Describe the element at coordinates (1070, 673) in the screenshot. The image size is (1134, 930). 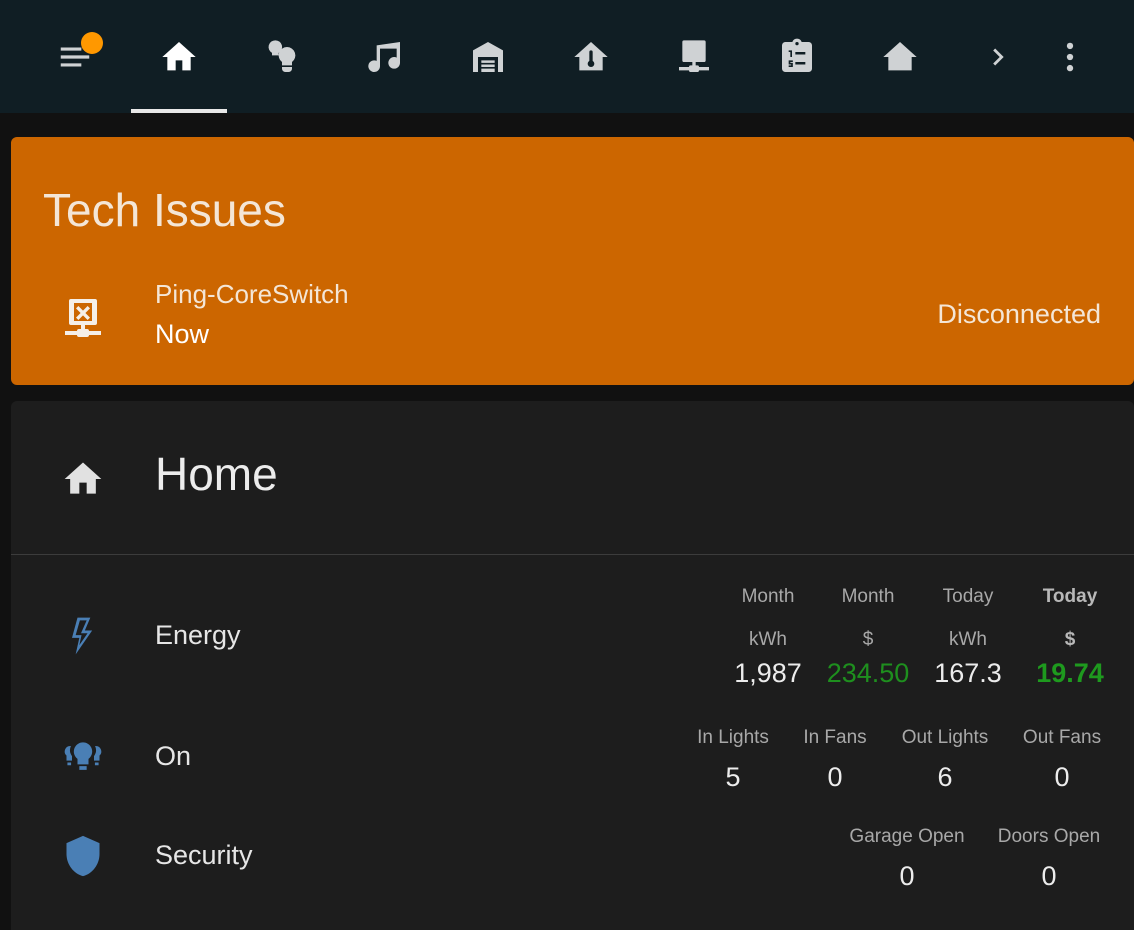
I see `attr-value: 19.74` at that location.